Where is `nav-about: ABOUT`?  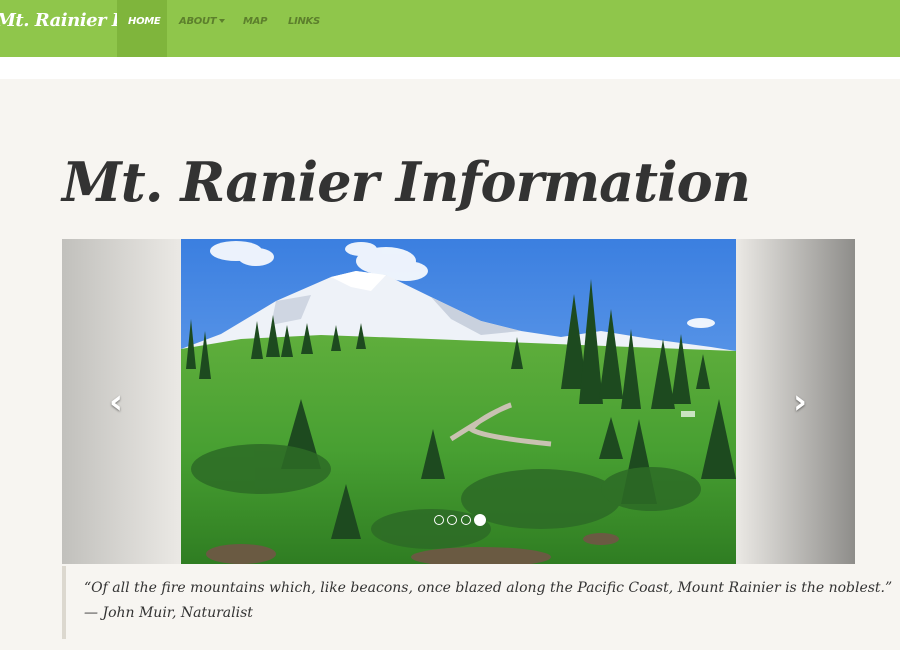 nav-about: ABOUT is located at coordinates (202, 28).